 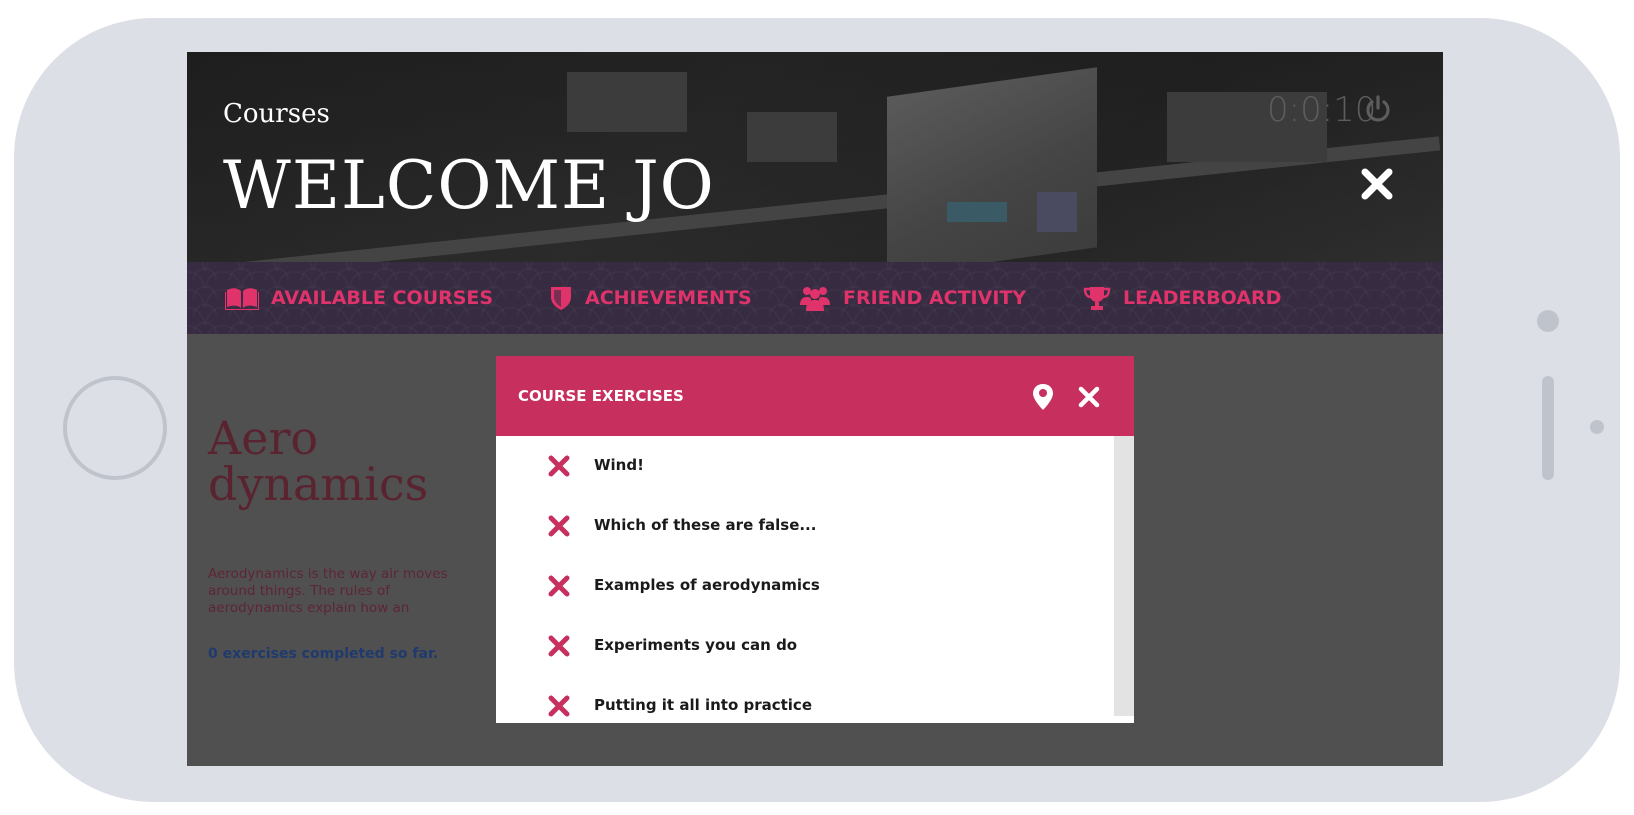 I want to click on exercise-row: Putting it all into practice, so click(x=805, y=699).